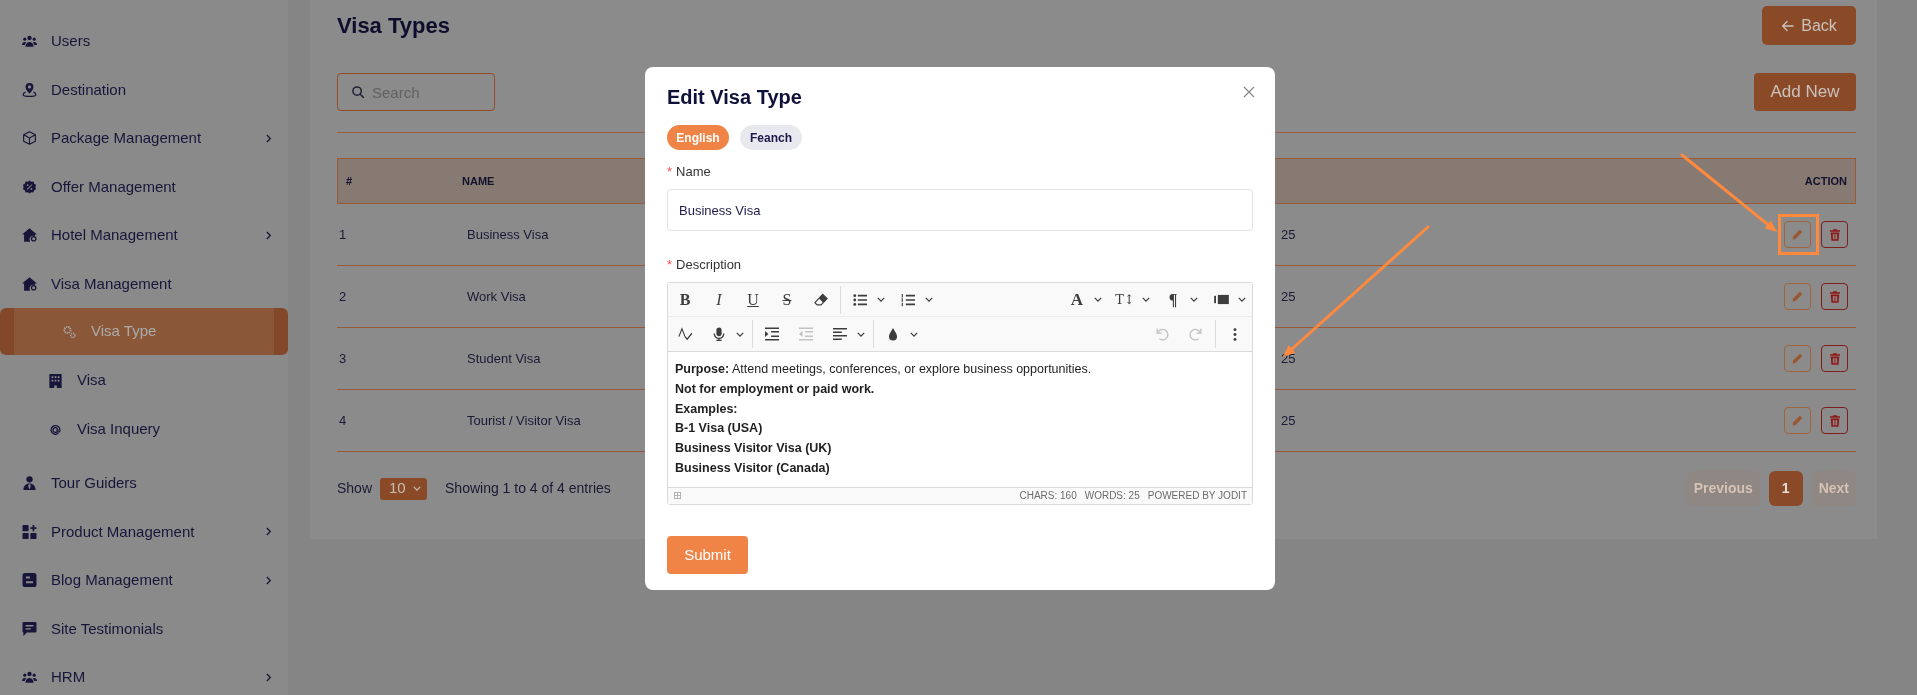 This screenshot has width=1917, height=695. What do you see at coordinates (1221, 299) in the screenshot?
I see `block-icon` at bounding box center [1221, 299].